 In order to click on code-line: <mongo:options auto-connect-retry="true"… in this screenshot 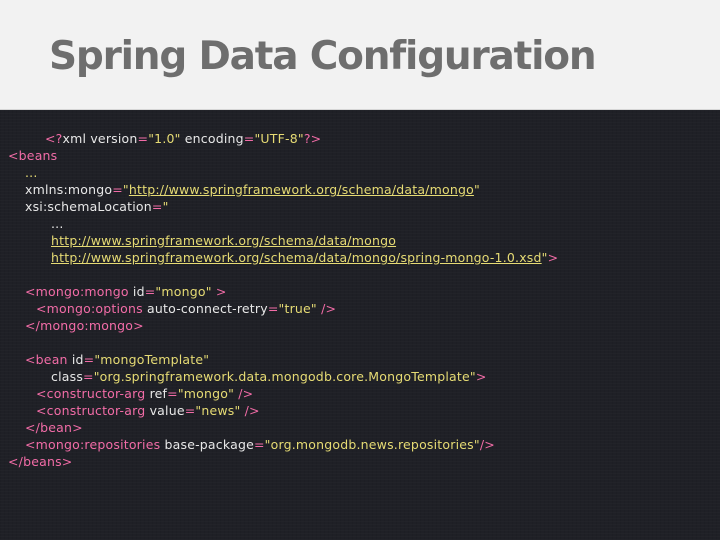, I will do `click(186, 308)`.